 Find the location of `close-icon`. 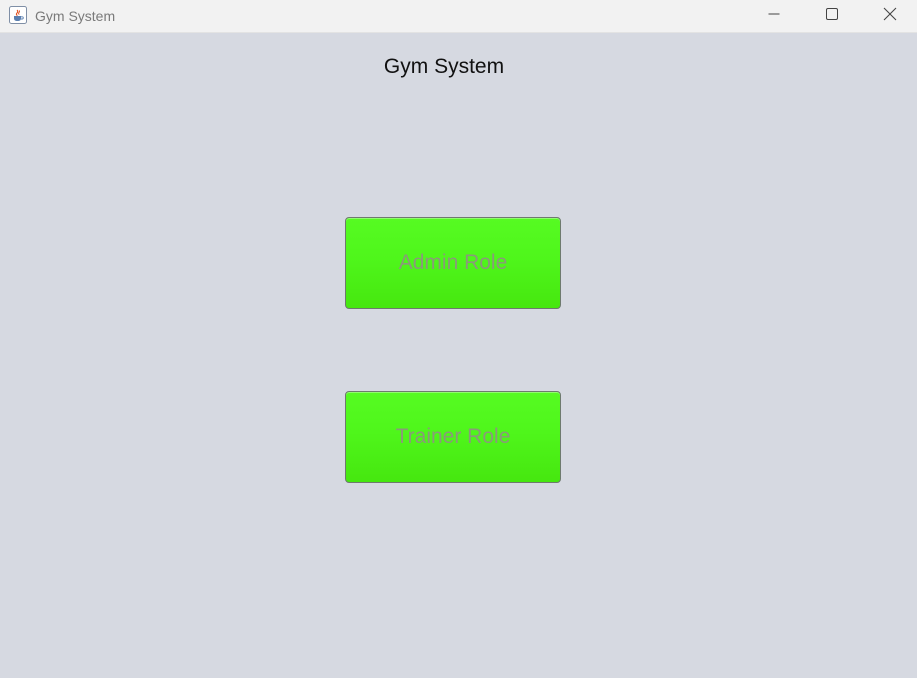

close-icon is located at coordinates (890, 16).